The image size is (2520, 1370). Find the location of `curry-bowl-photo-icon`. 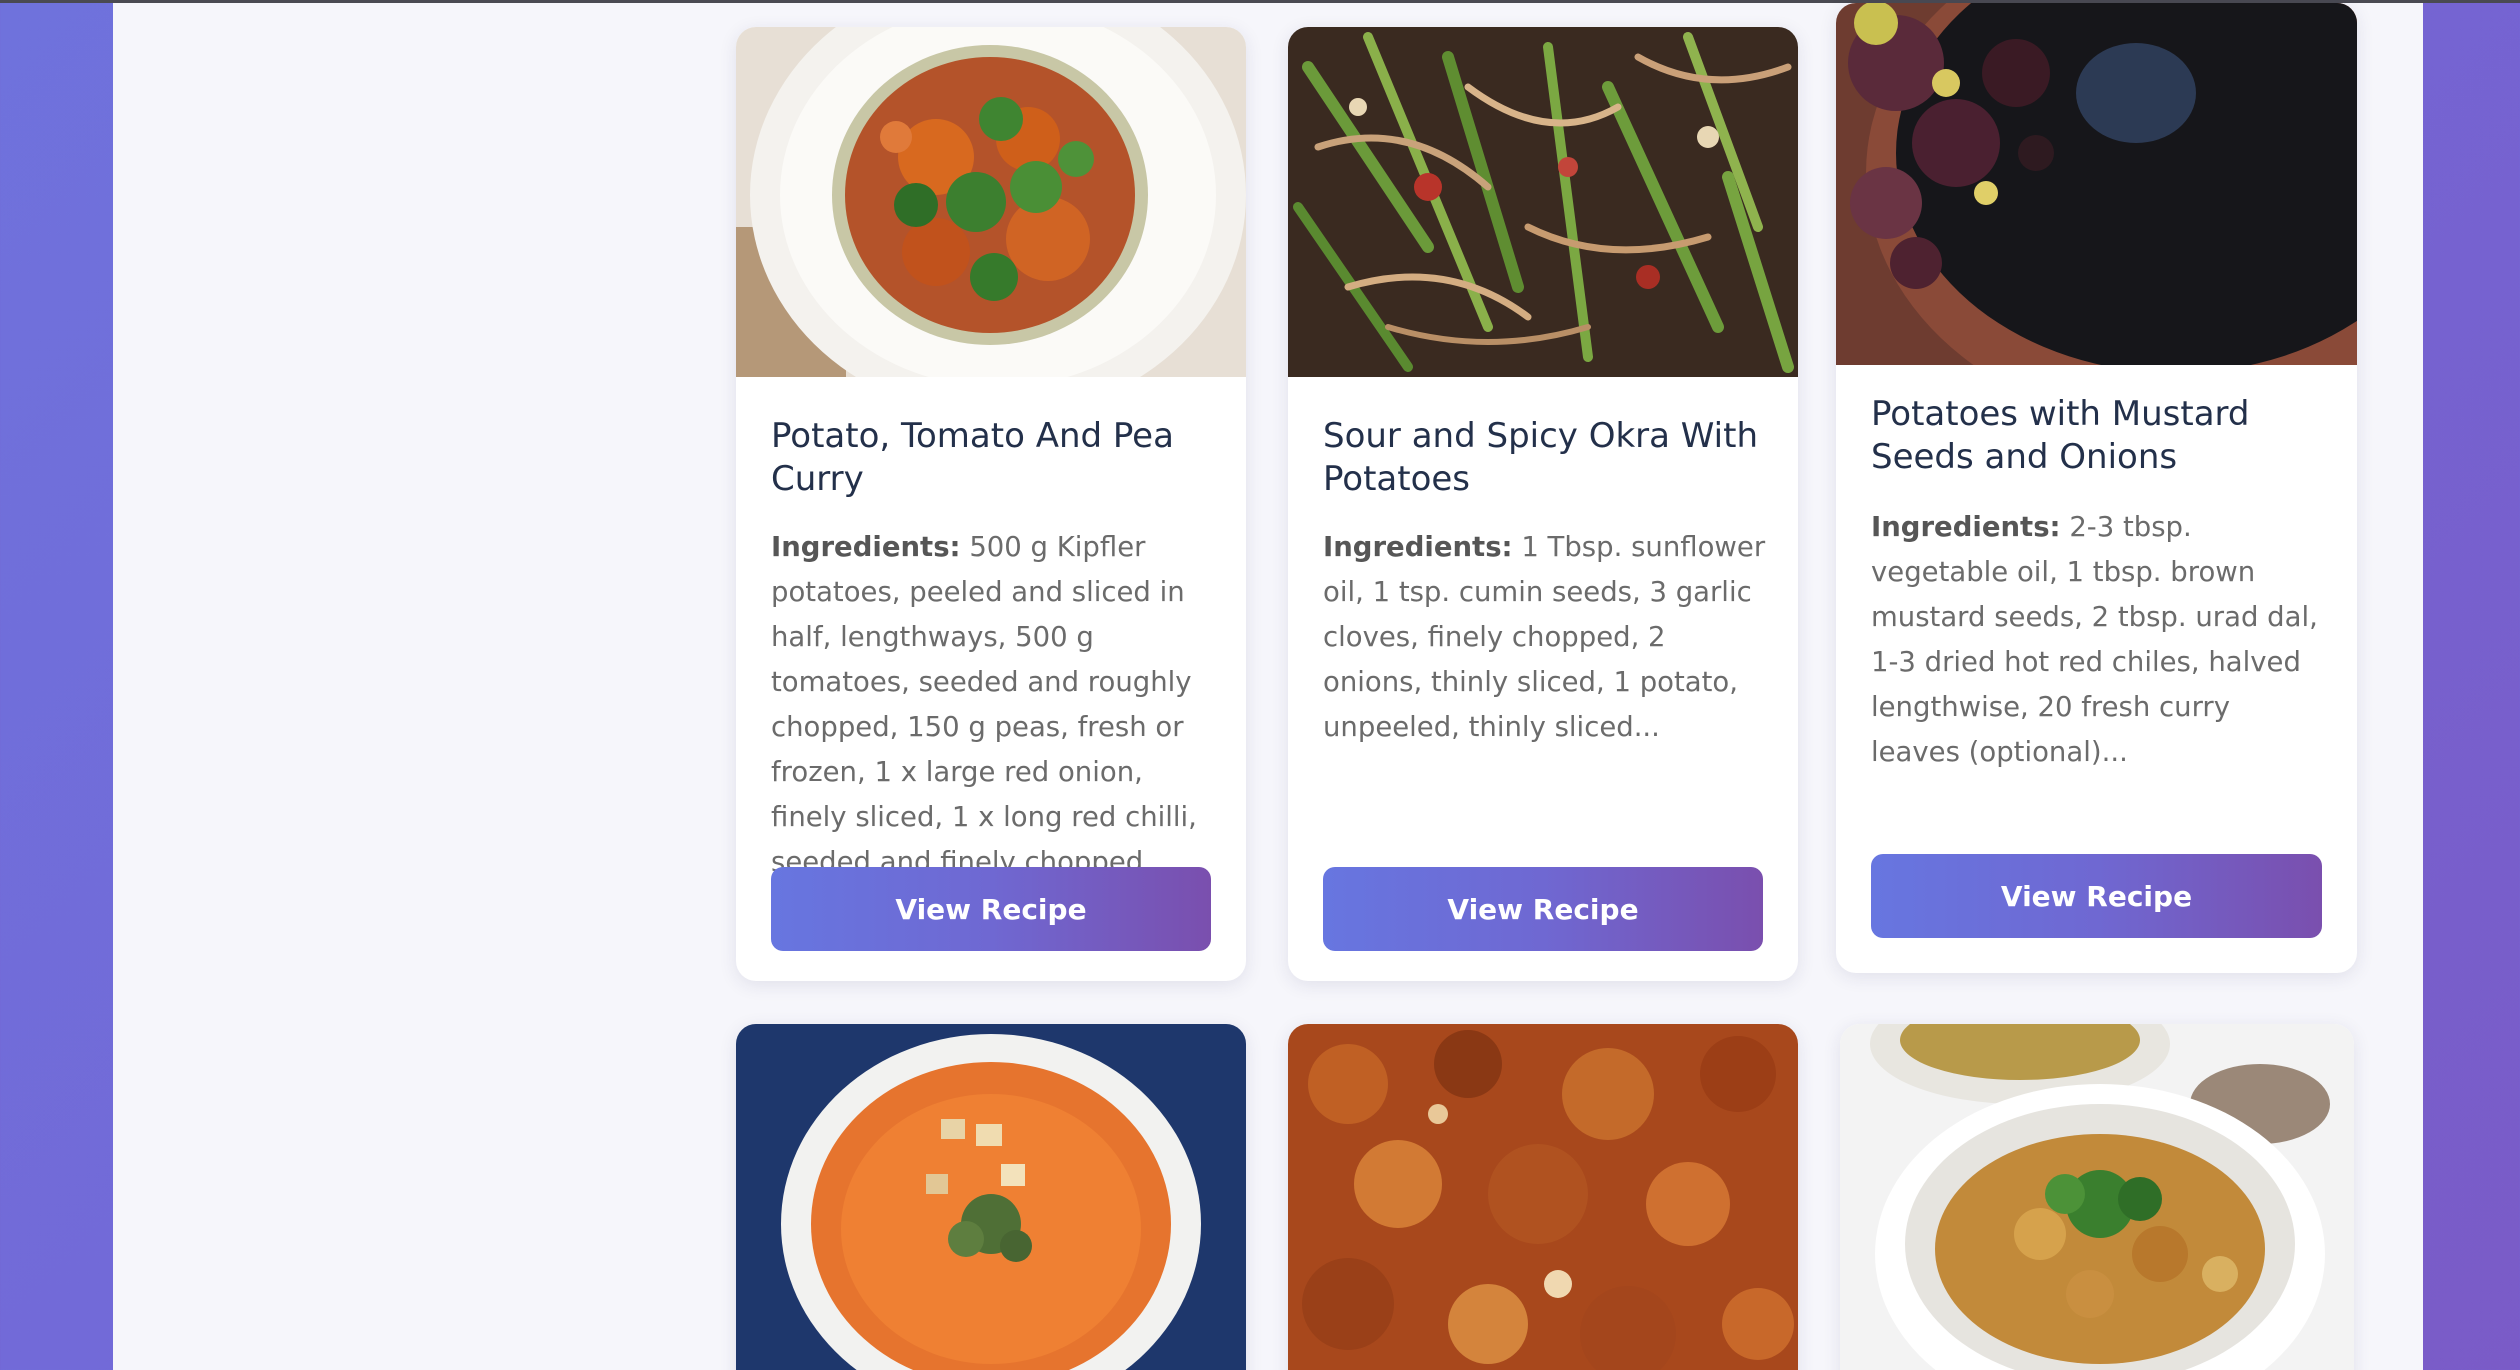

curry-bowl-photo-icon is located at coordinates (991, 202).